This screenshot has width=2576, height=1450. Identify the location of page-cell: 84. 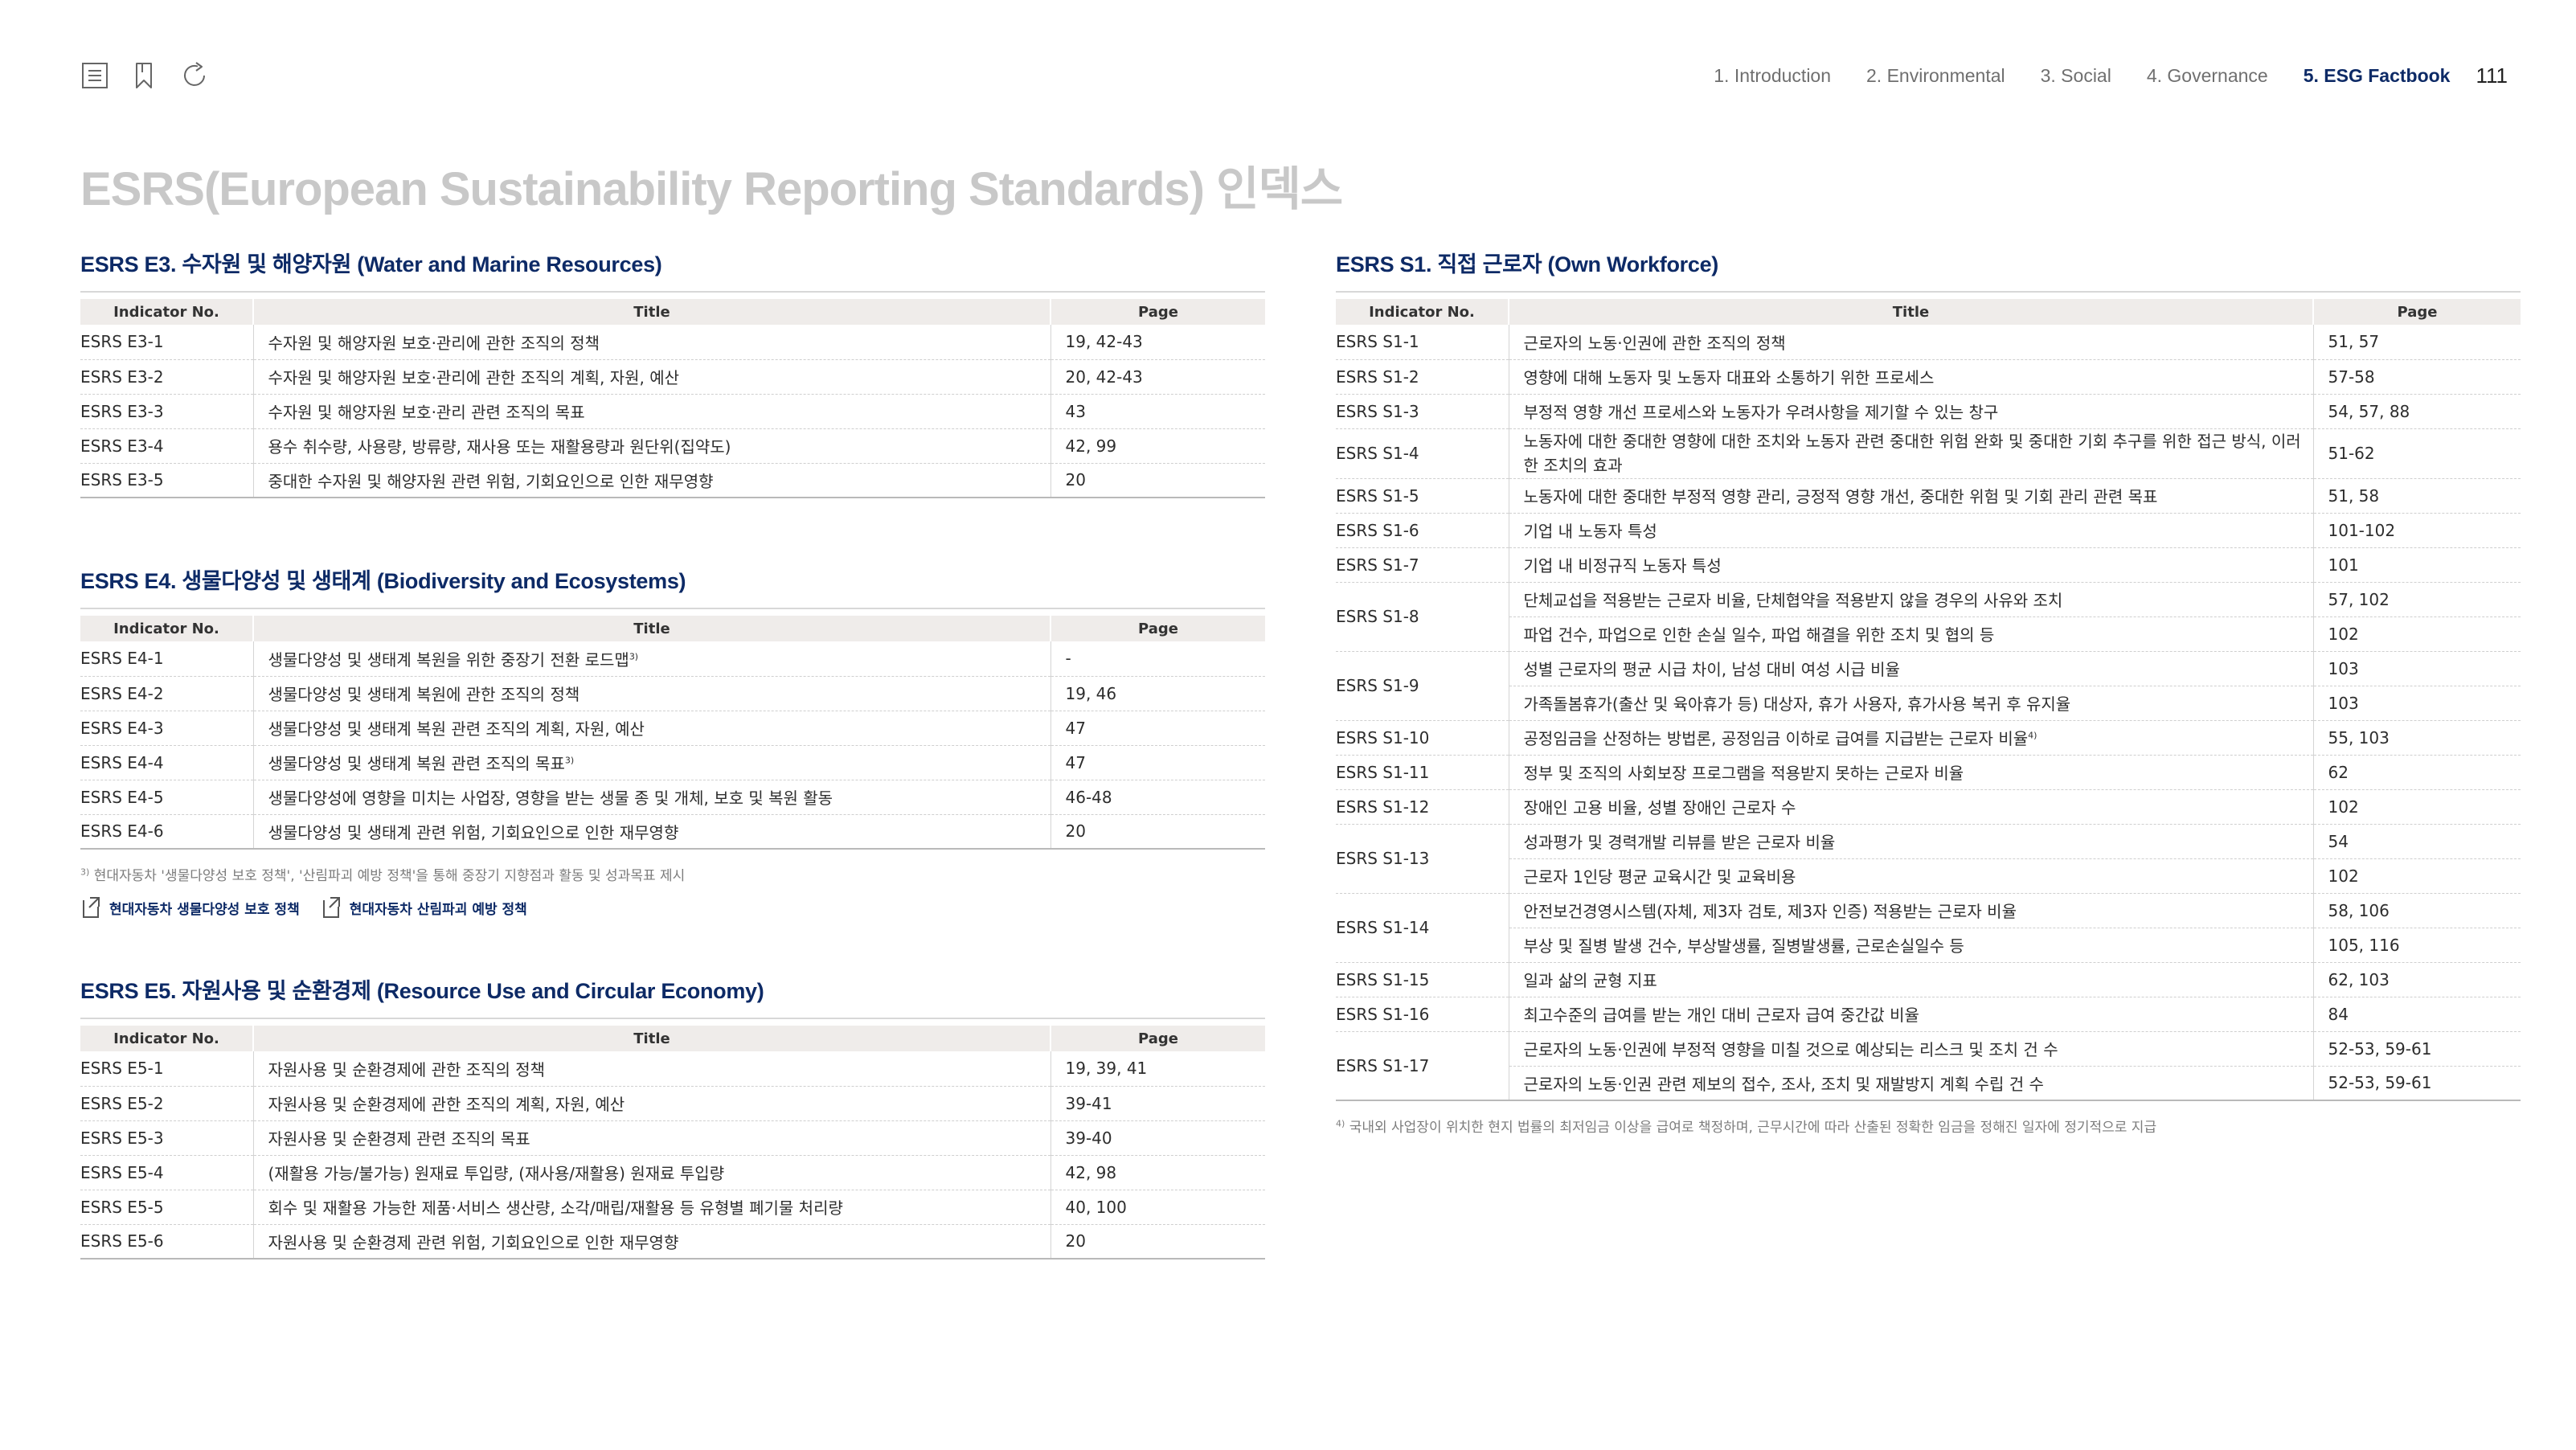
(2416, 1014).